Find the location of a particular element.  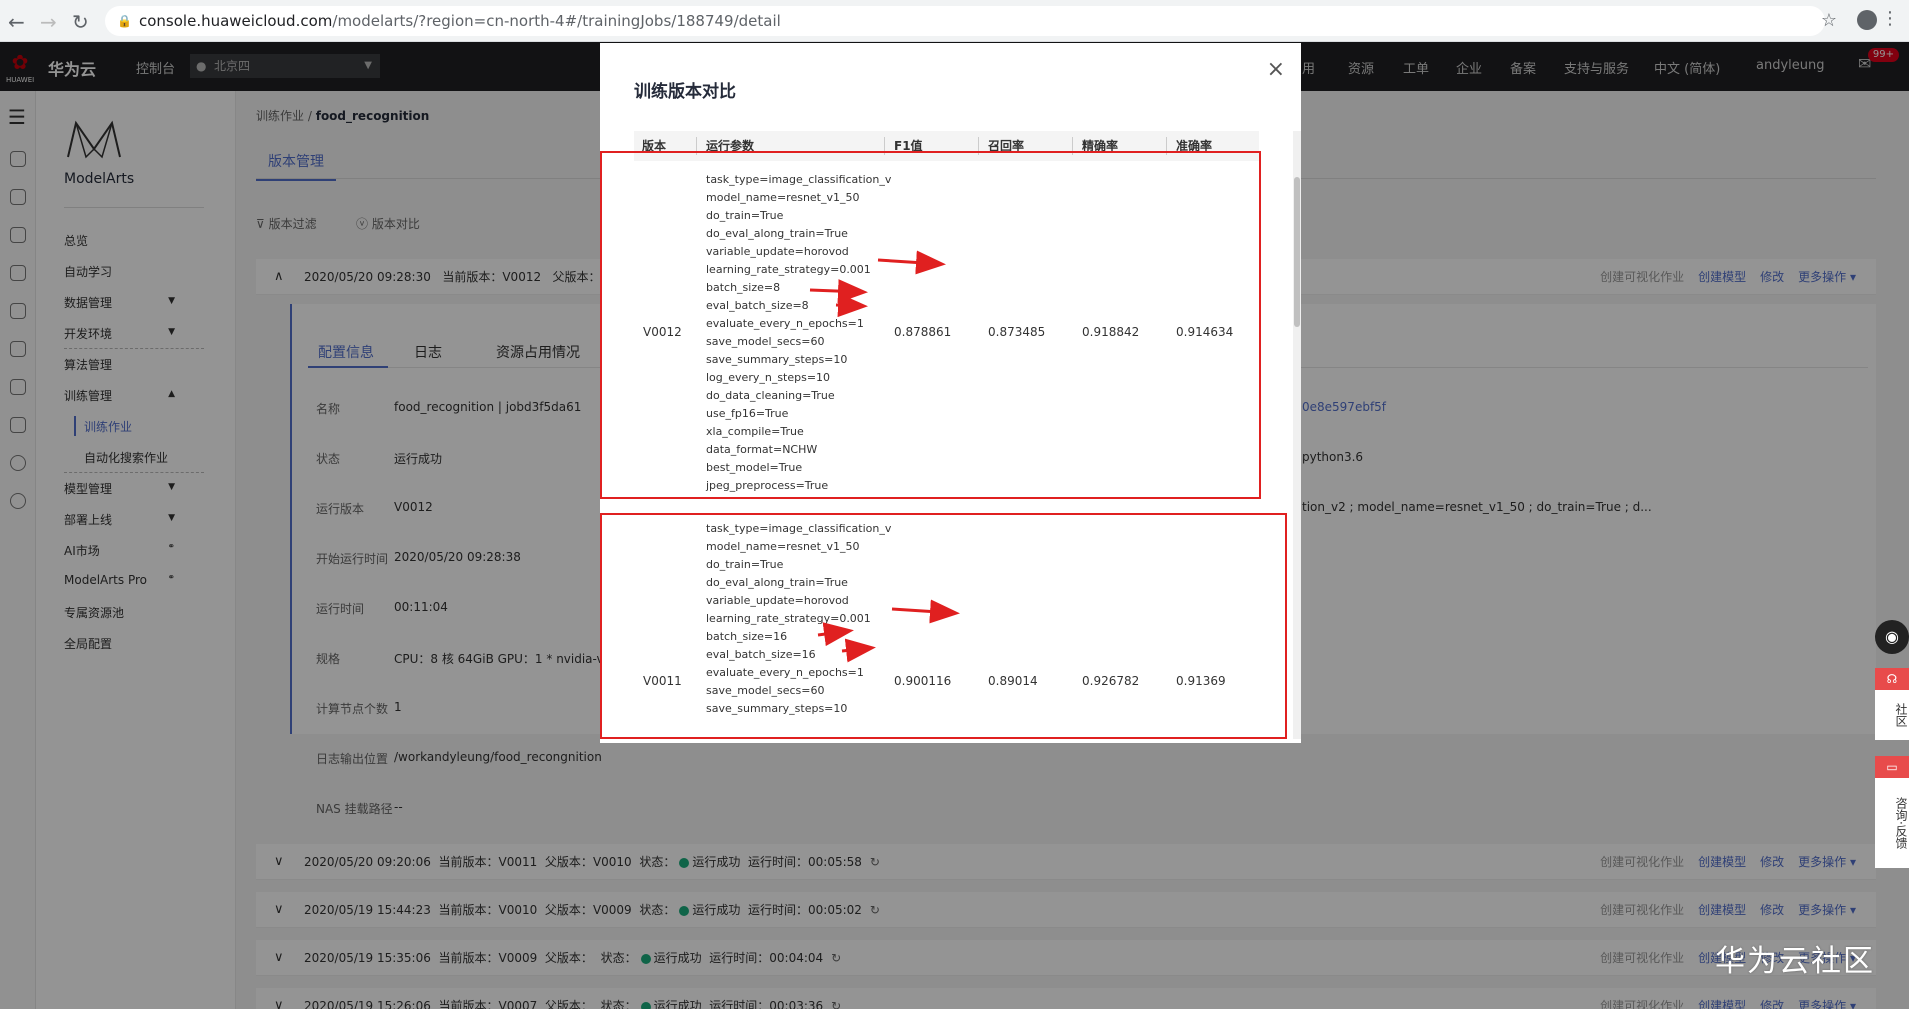

feedback-link: 咨询·反馈 is located at coordinates (1892, 823).